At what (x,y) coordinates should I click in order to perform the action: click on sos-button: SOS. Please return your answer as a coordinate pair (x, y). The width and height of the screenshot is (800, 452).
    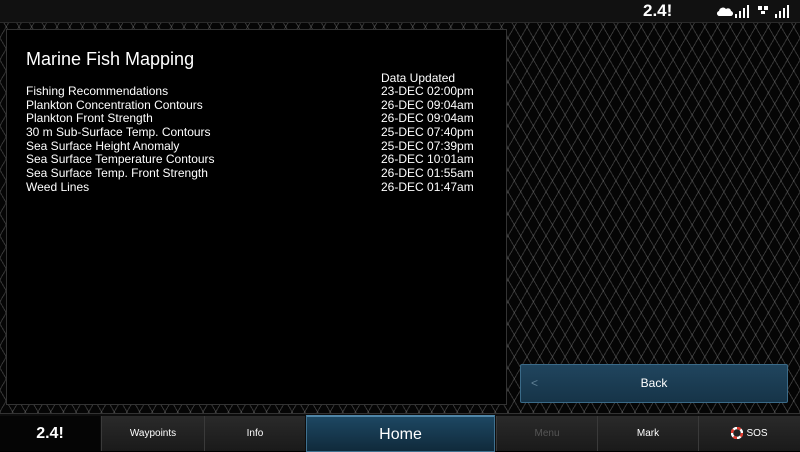
    Looking at the image, I should click on (749, 433).